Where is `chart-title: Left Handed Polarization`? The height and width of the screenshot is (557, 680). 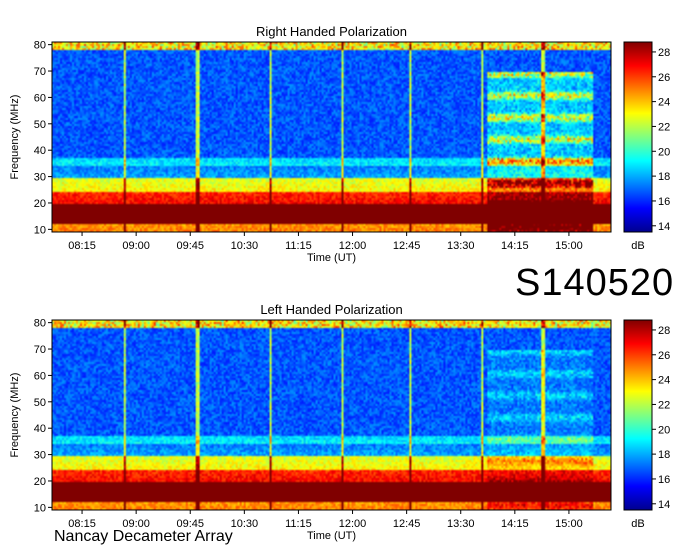
chart-title: Left Handed Polarization is located at coordinates (331, 309).